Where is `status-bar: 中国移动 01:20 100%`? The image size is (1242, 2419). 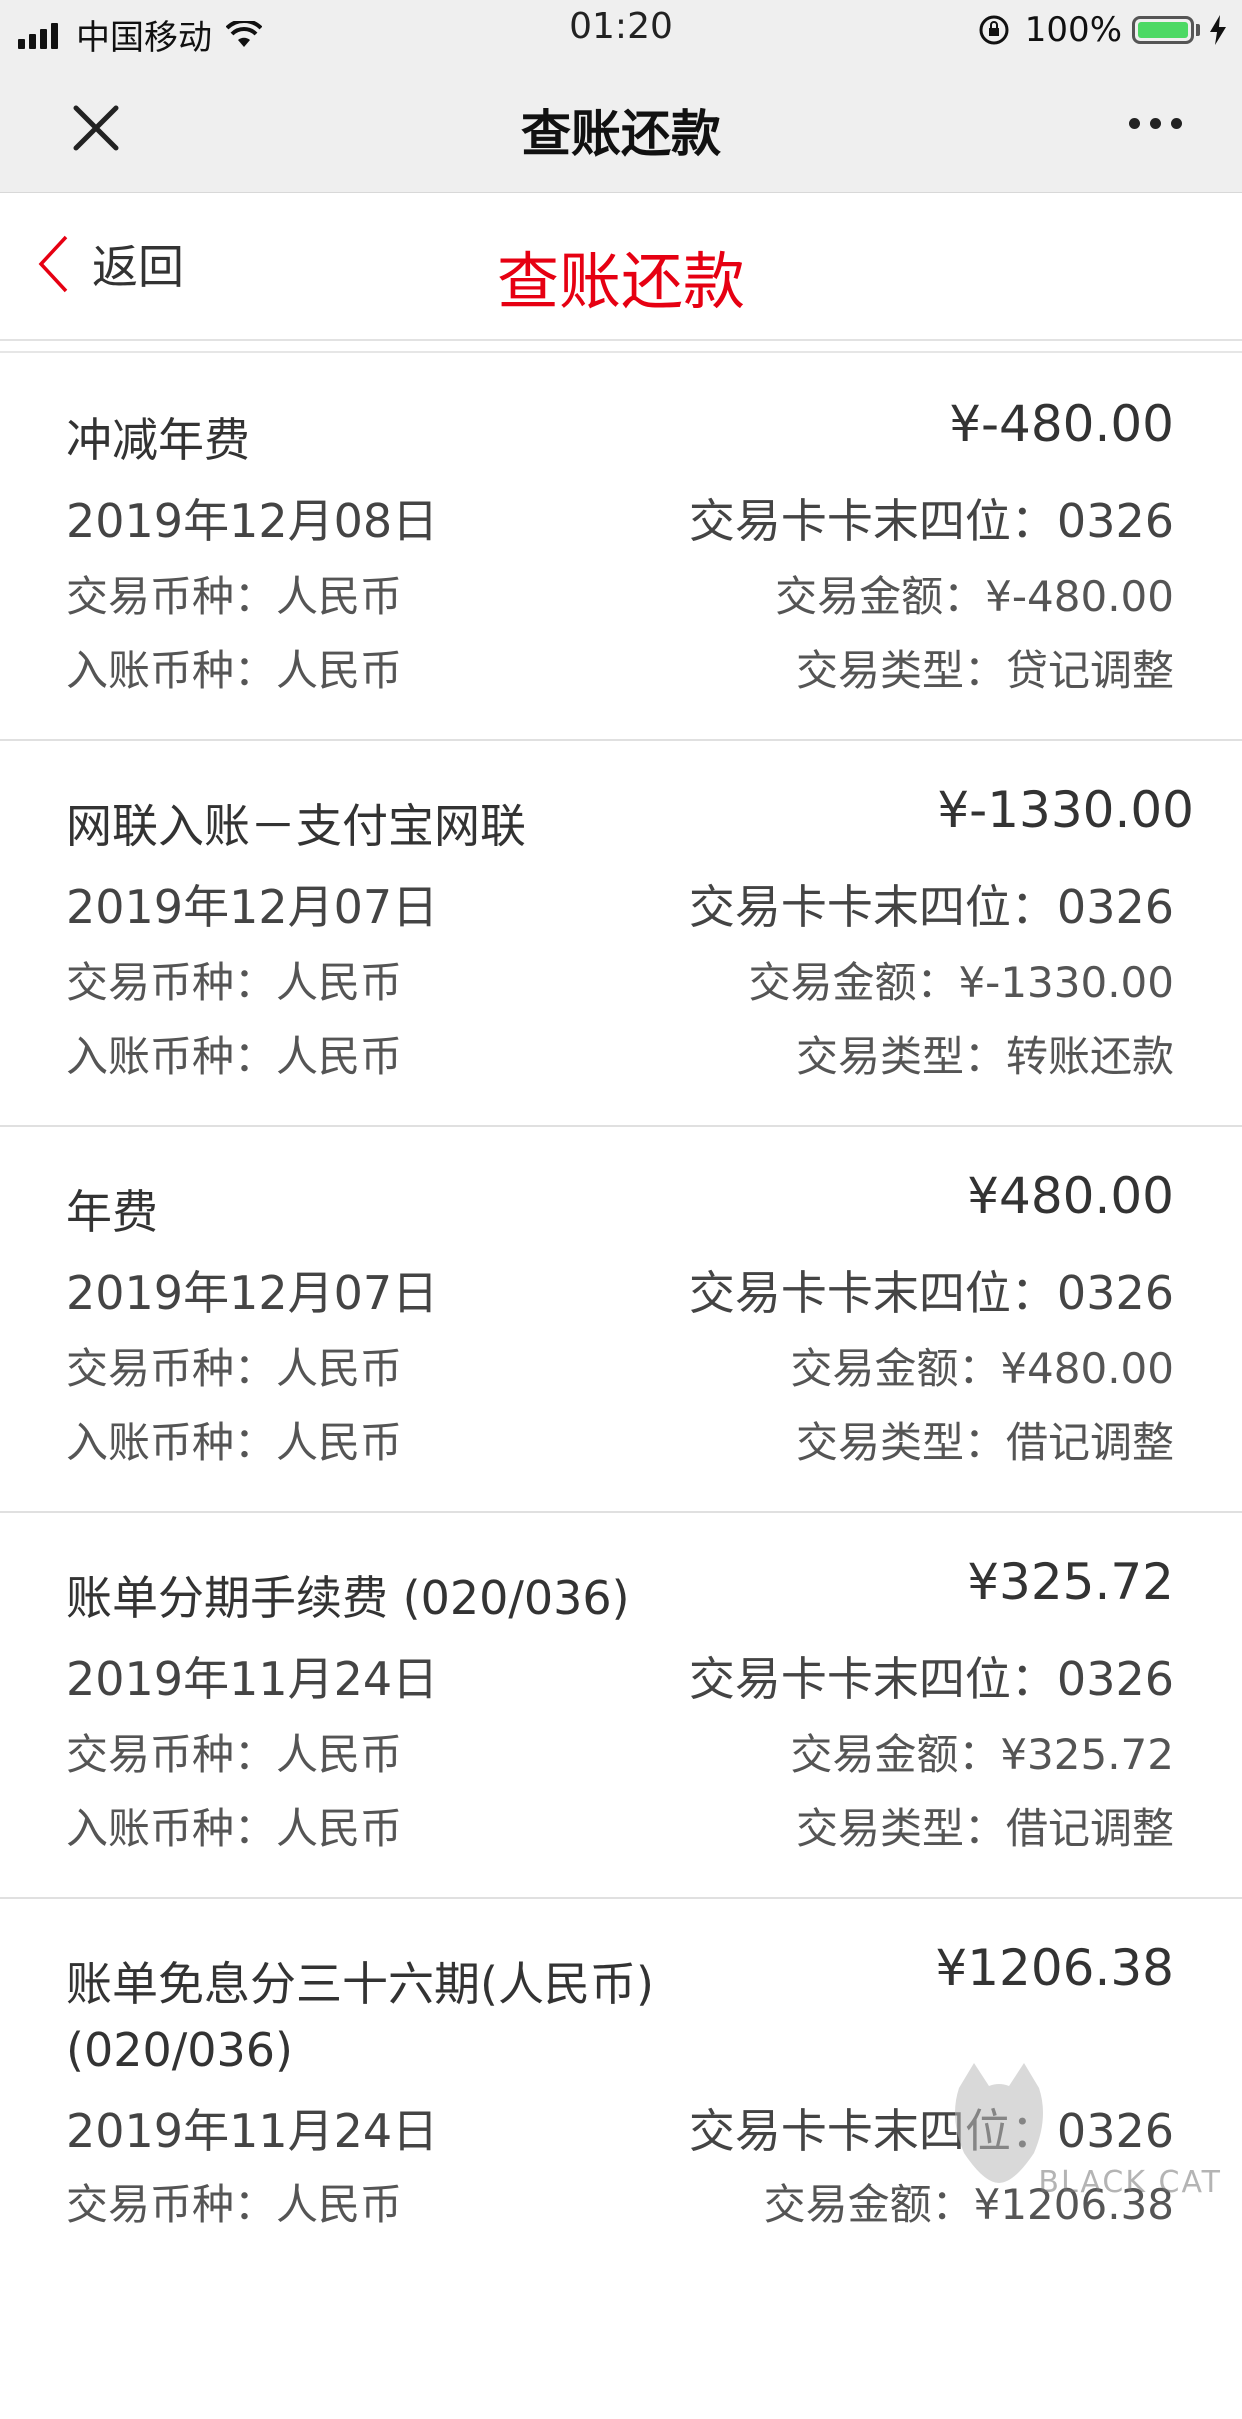
status-bar: 中国移动 01:20 100% is located at coordinates (621, 30).